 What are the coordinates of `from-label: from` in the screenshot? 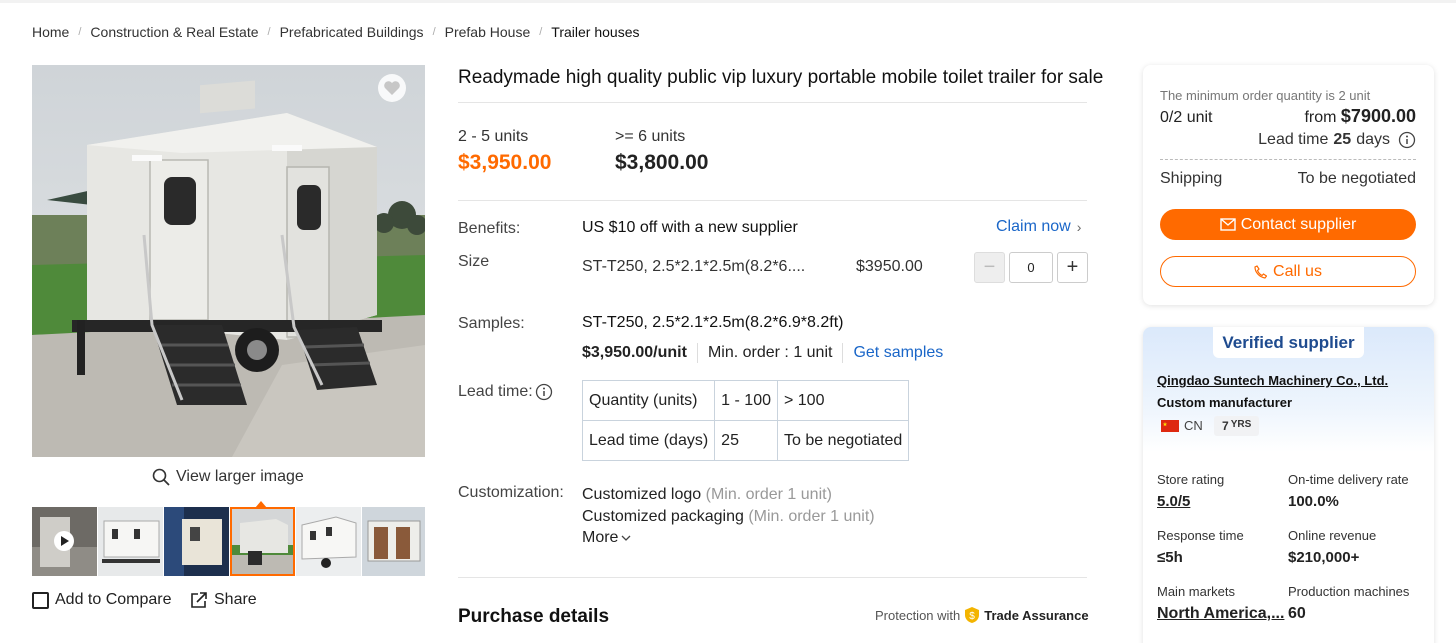 It's located at (1320, 117).